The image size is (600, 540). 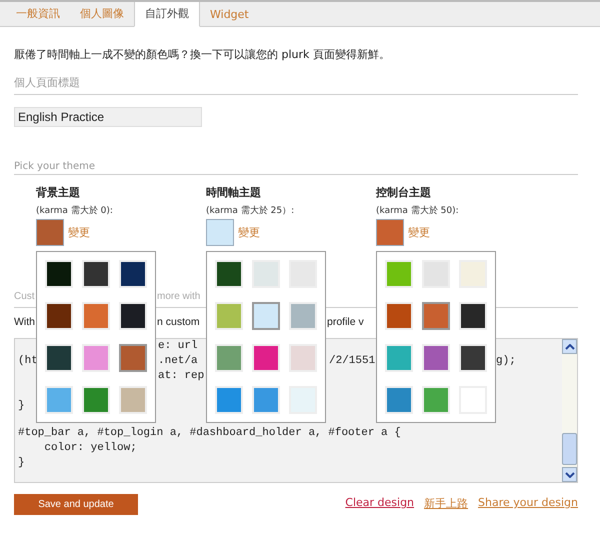 What do you see at coordinates (178, 297) in the screenshot?
I see `section-heading: more with` at bounding box center [178, 297].